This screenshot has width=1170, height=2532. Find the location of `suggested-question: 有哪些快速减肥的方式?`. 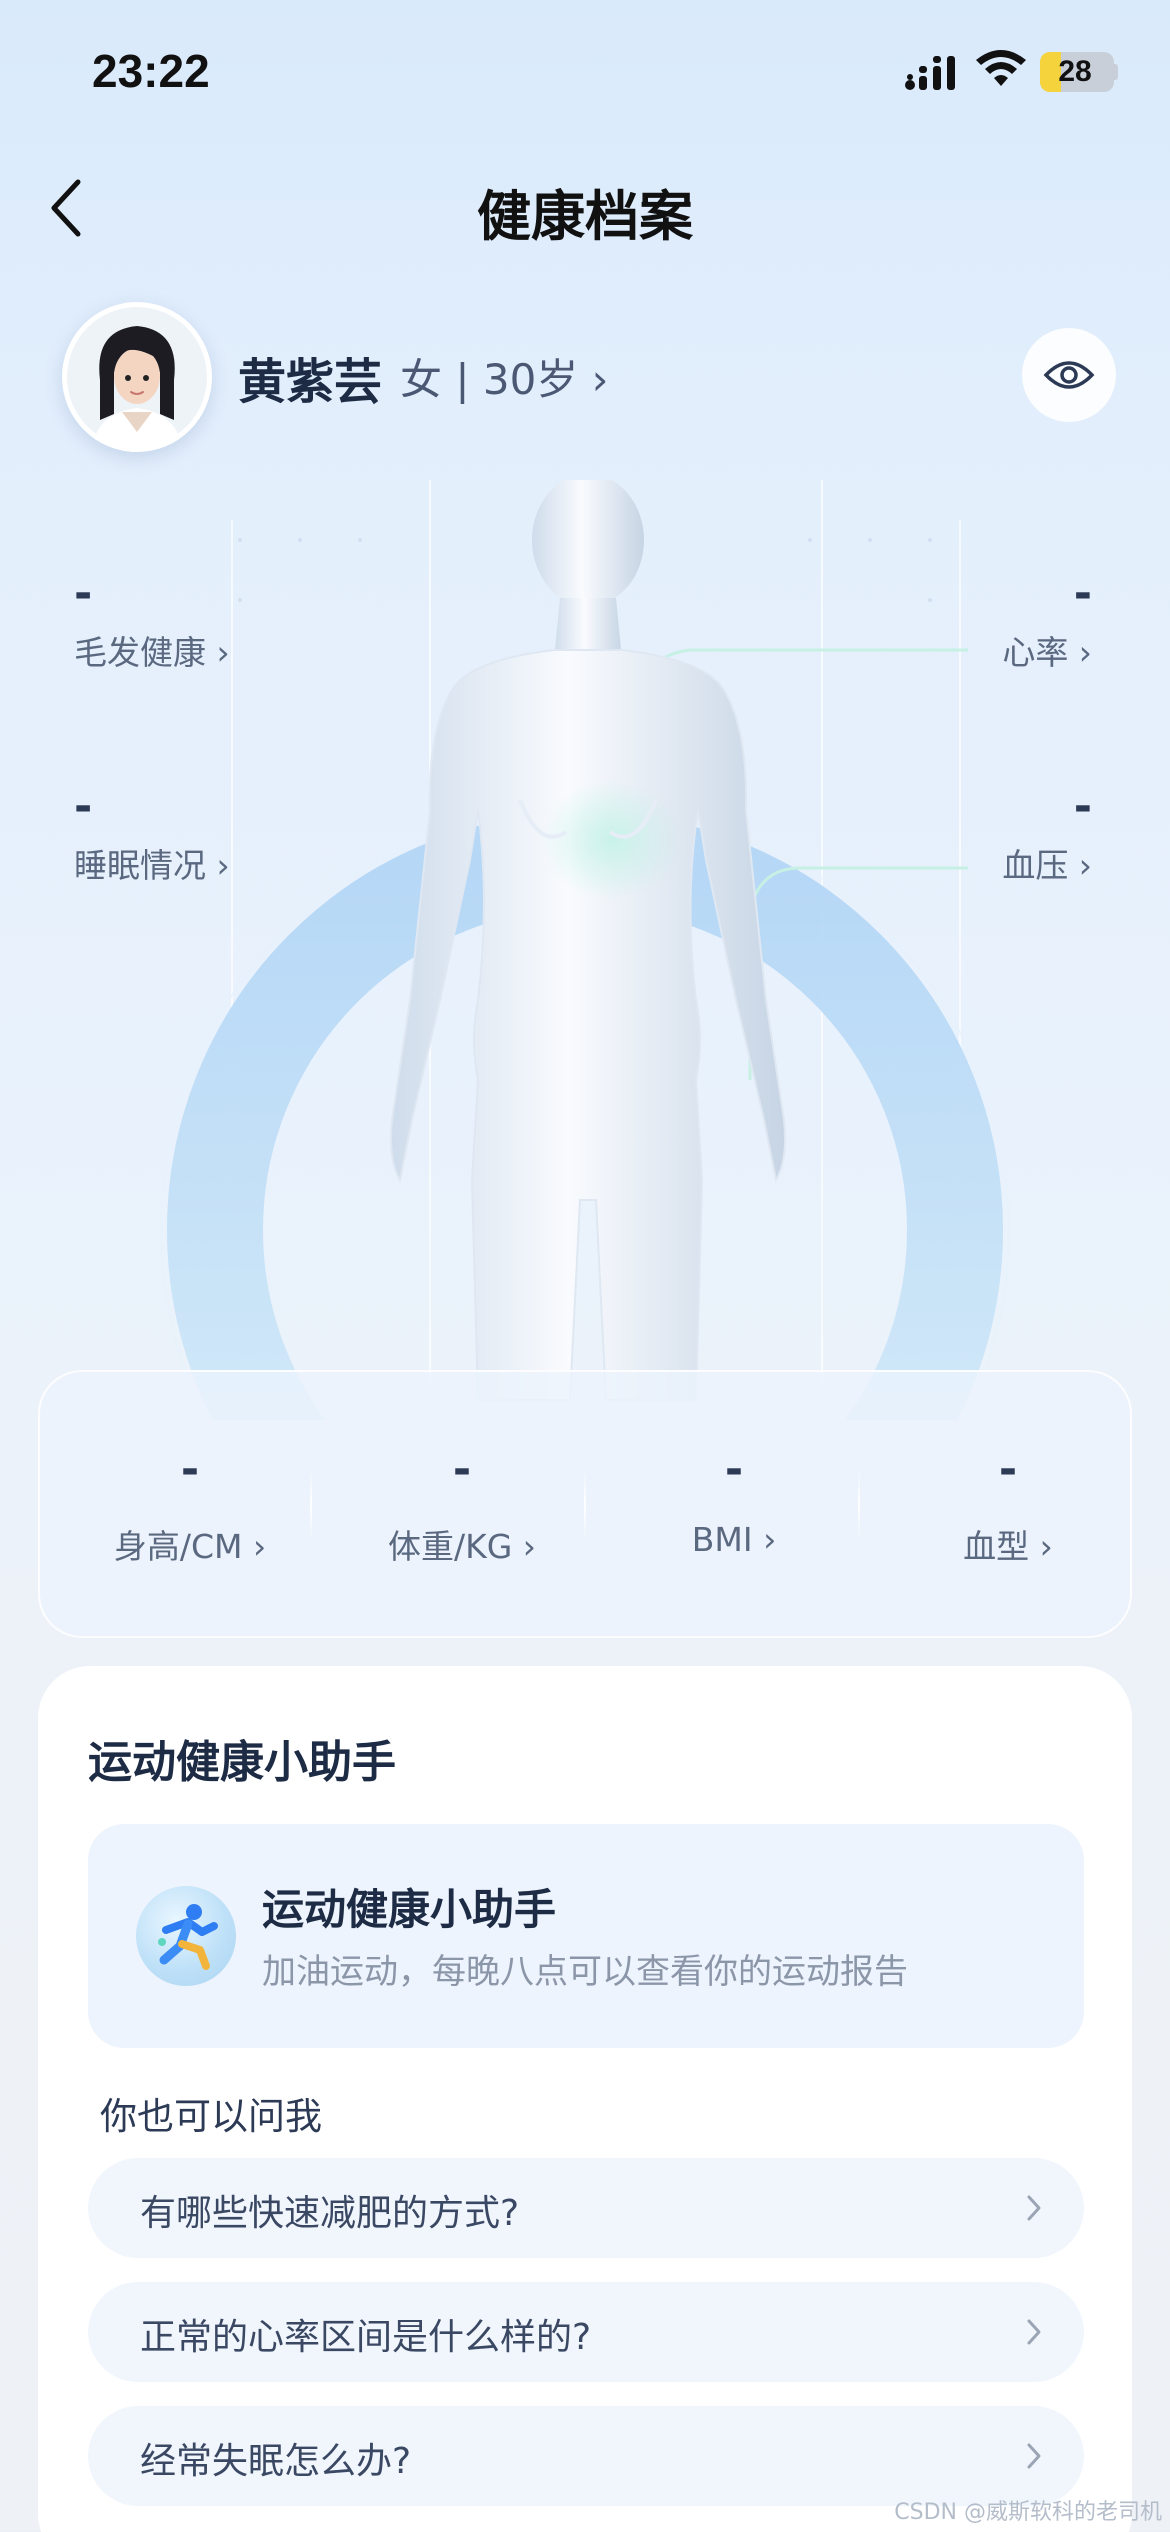

suggested-question: 有哪些快速减肥的方式? is located at coordinates (586, 2208).